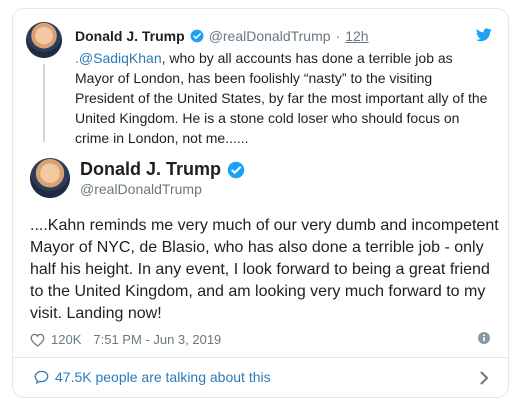  I want to click on quoted-timestamp: 12h, so click(356, 36).